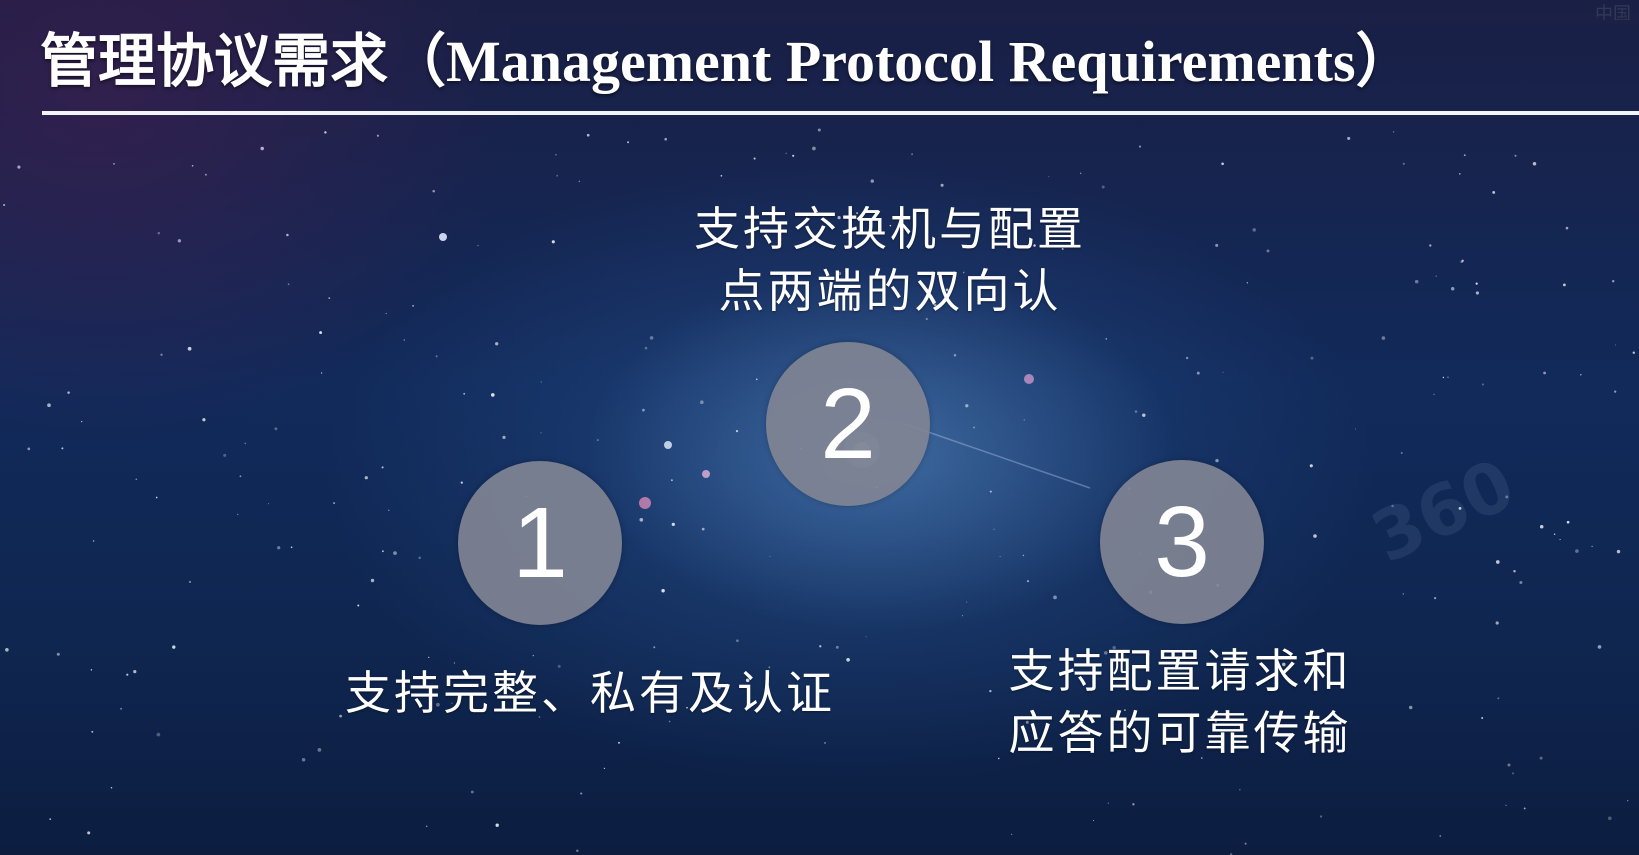  Describe the element at coordinates (590, 693) in the screenshot. I see `caption-line: 支持完整、私有及认证` at that location.